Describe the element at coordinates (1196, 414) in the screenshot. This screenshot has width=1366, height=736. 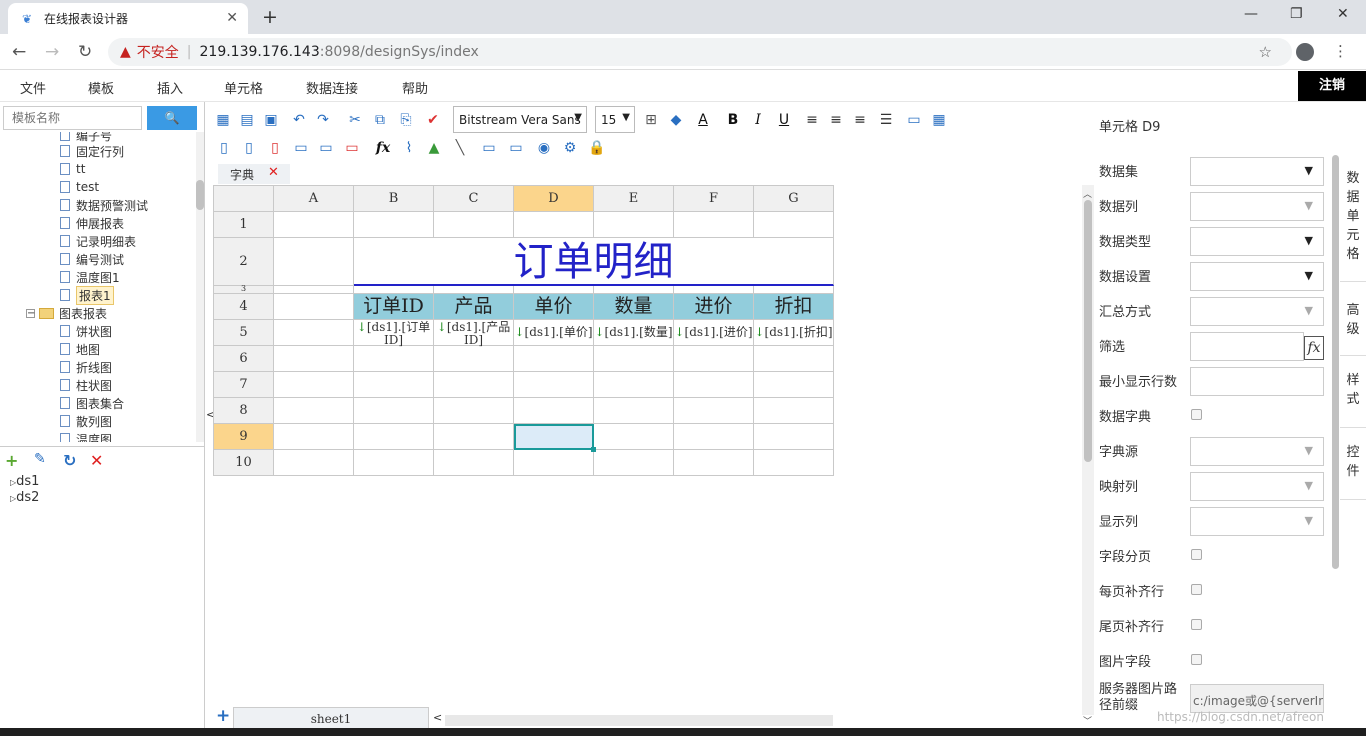
I see `data-dict-checkbox` at that location.